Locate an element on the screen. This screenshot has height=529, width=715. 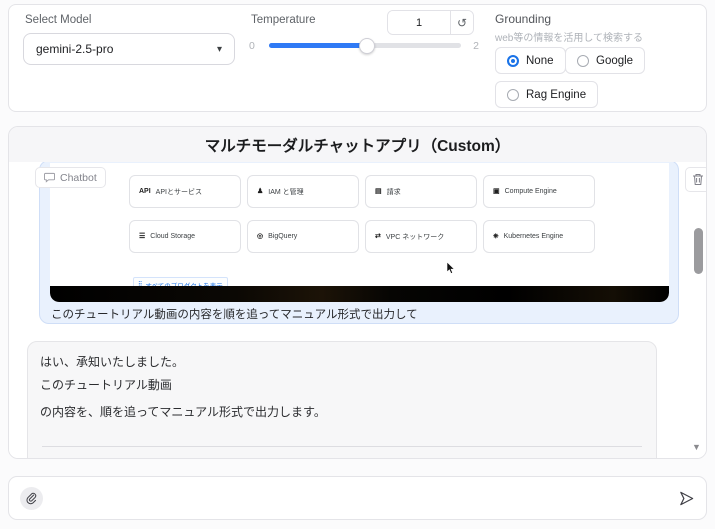
paperclip-icon is located at coordinates (31, 498).